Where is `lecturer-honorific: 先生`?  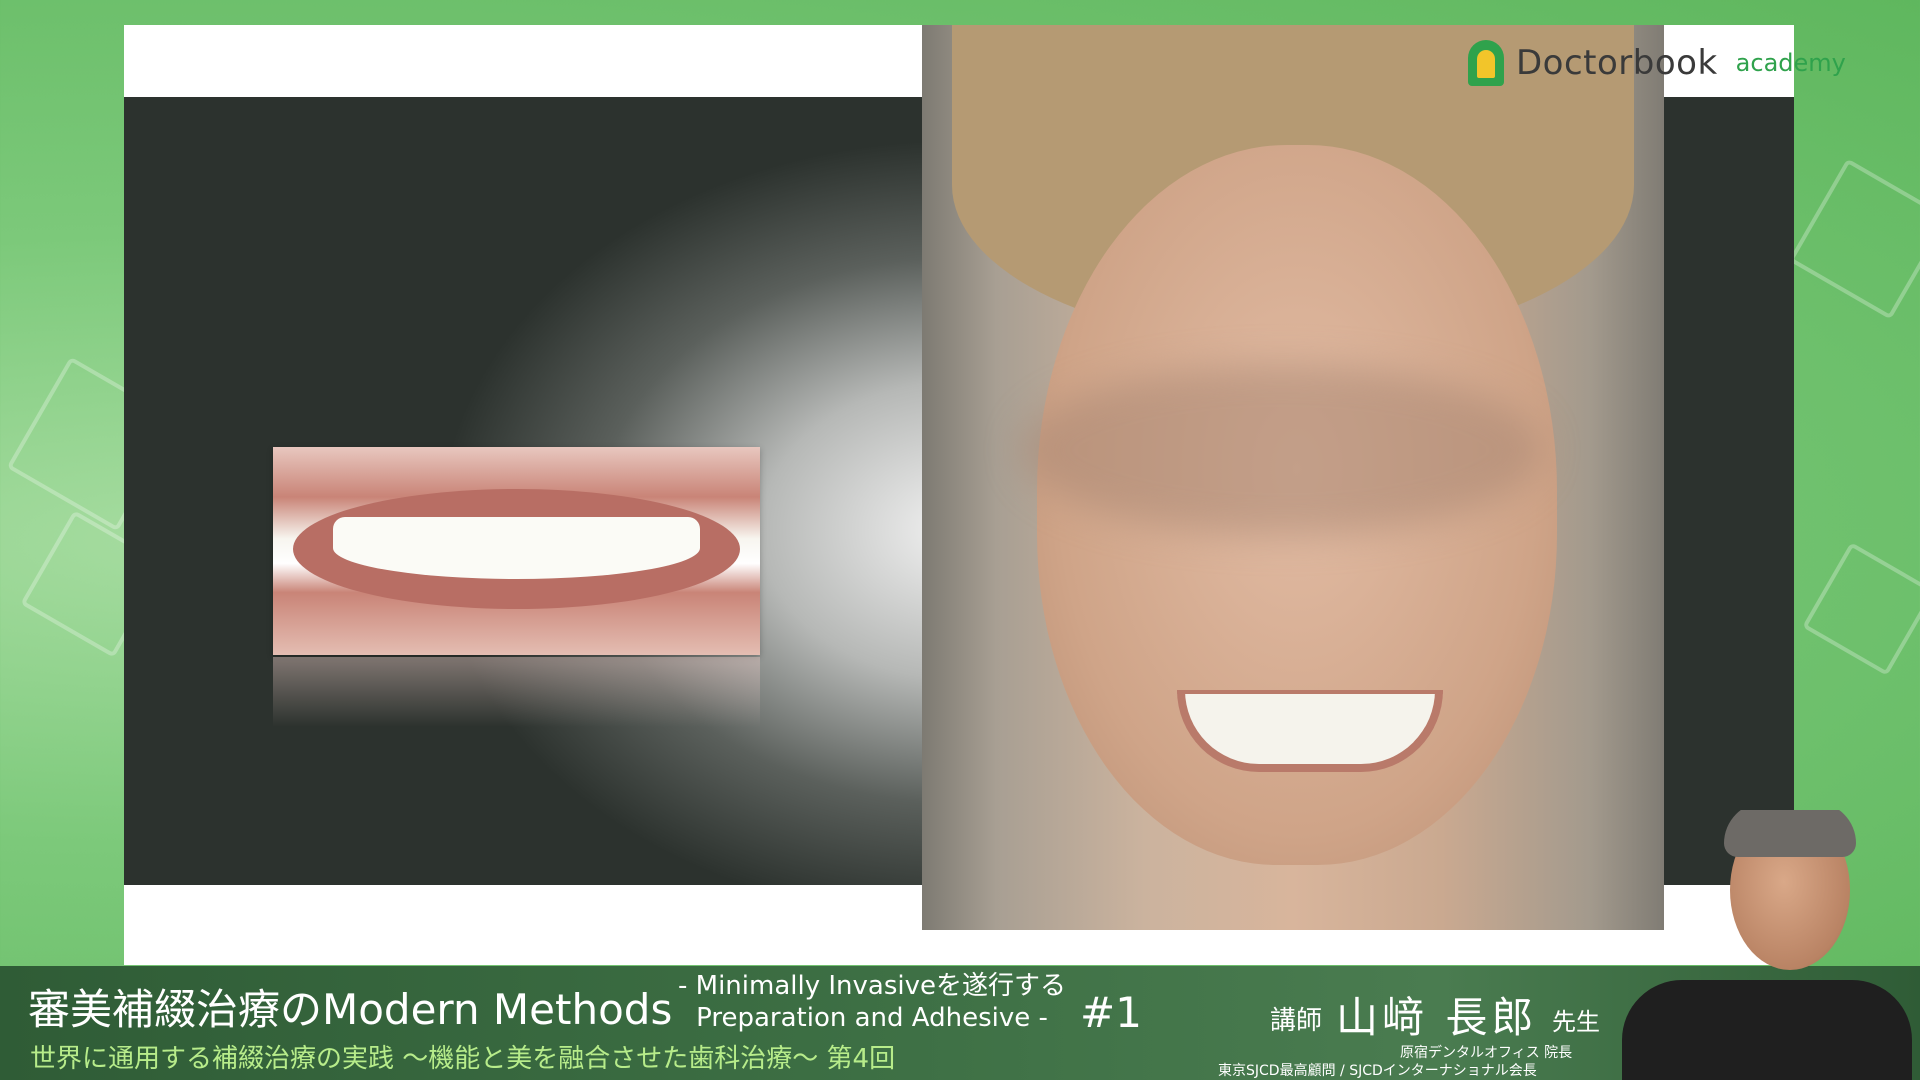 lecturer-honorific: 先生 is located at coordinates (1576, 1022).